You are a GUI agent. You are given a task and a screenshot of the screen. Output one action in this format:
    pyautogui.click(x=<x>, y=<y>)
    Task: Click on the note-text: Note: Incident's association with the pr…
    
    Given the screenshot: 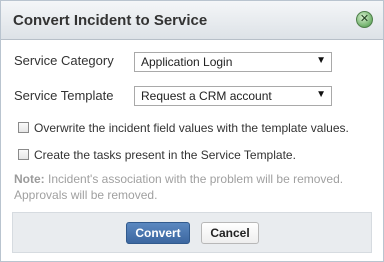 What is the action you would take?
    pyautogui.click(x=194, y=187)
    